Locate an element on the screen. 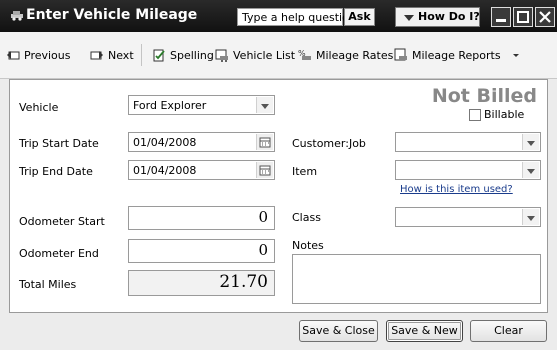 The image size is (557, 350). mileage-reports-label: Mileage Reports is located at coordinates (456, 55).